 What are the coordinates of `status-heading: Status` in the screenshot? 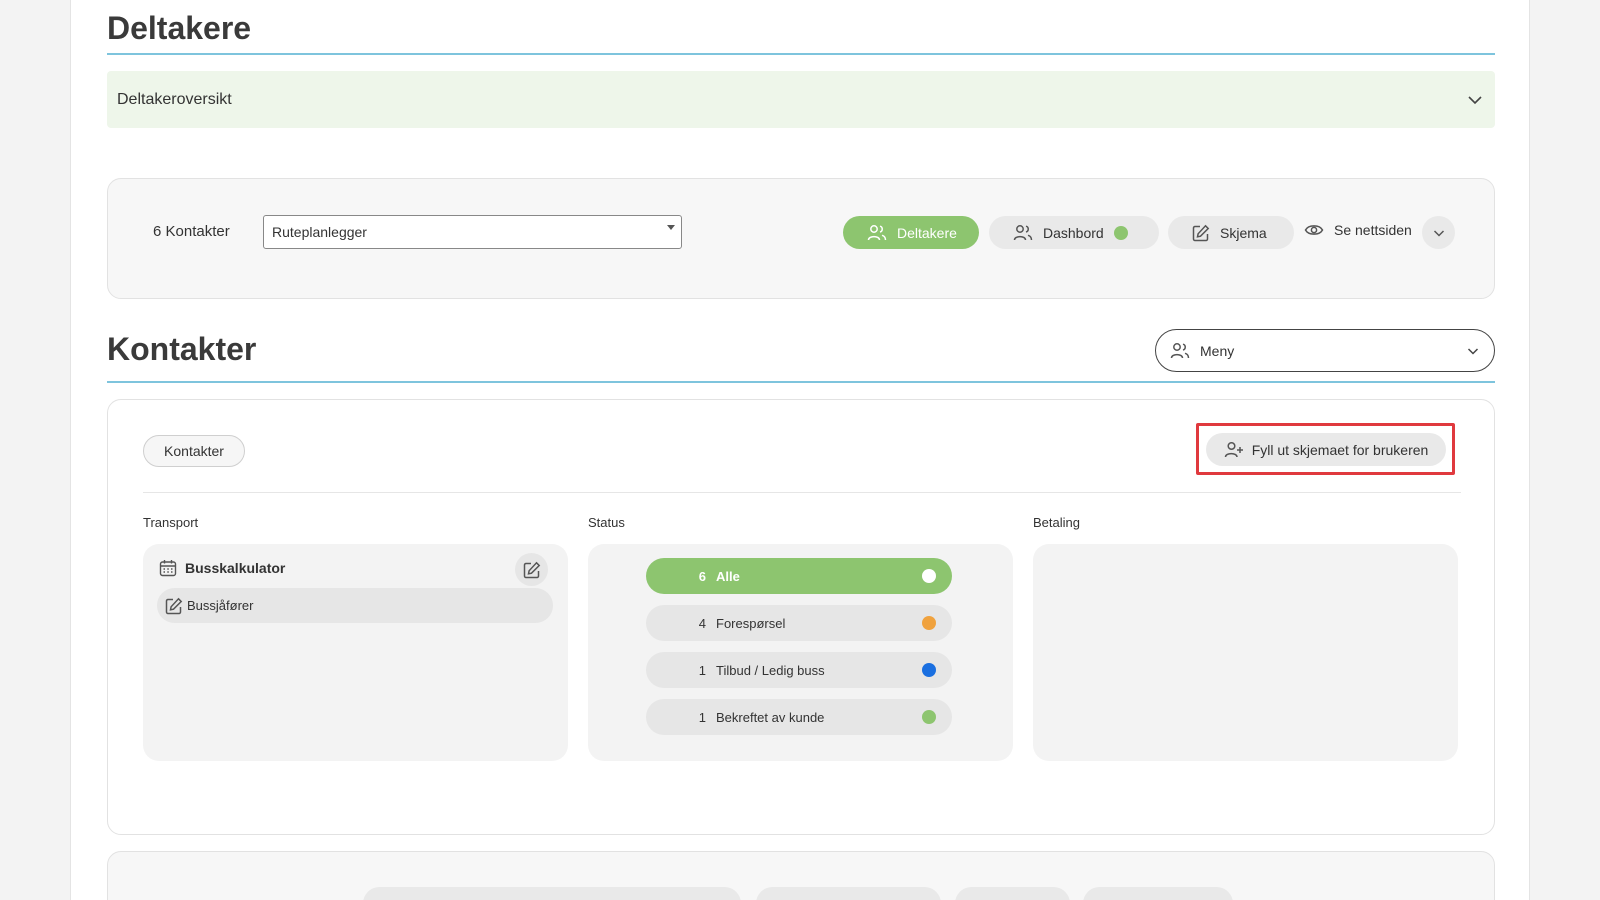 It's located at (606, 522).